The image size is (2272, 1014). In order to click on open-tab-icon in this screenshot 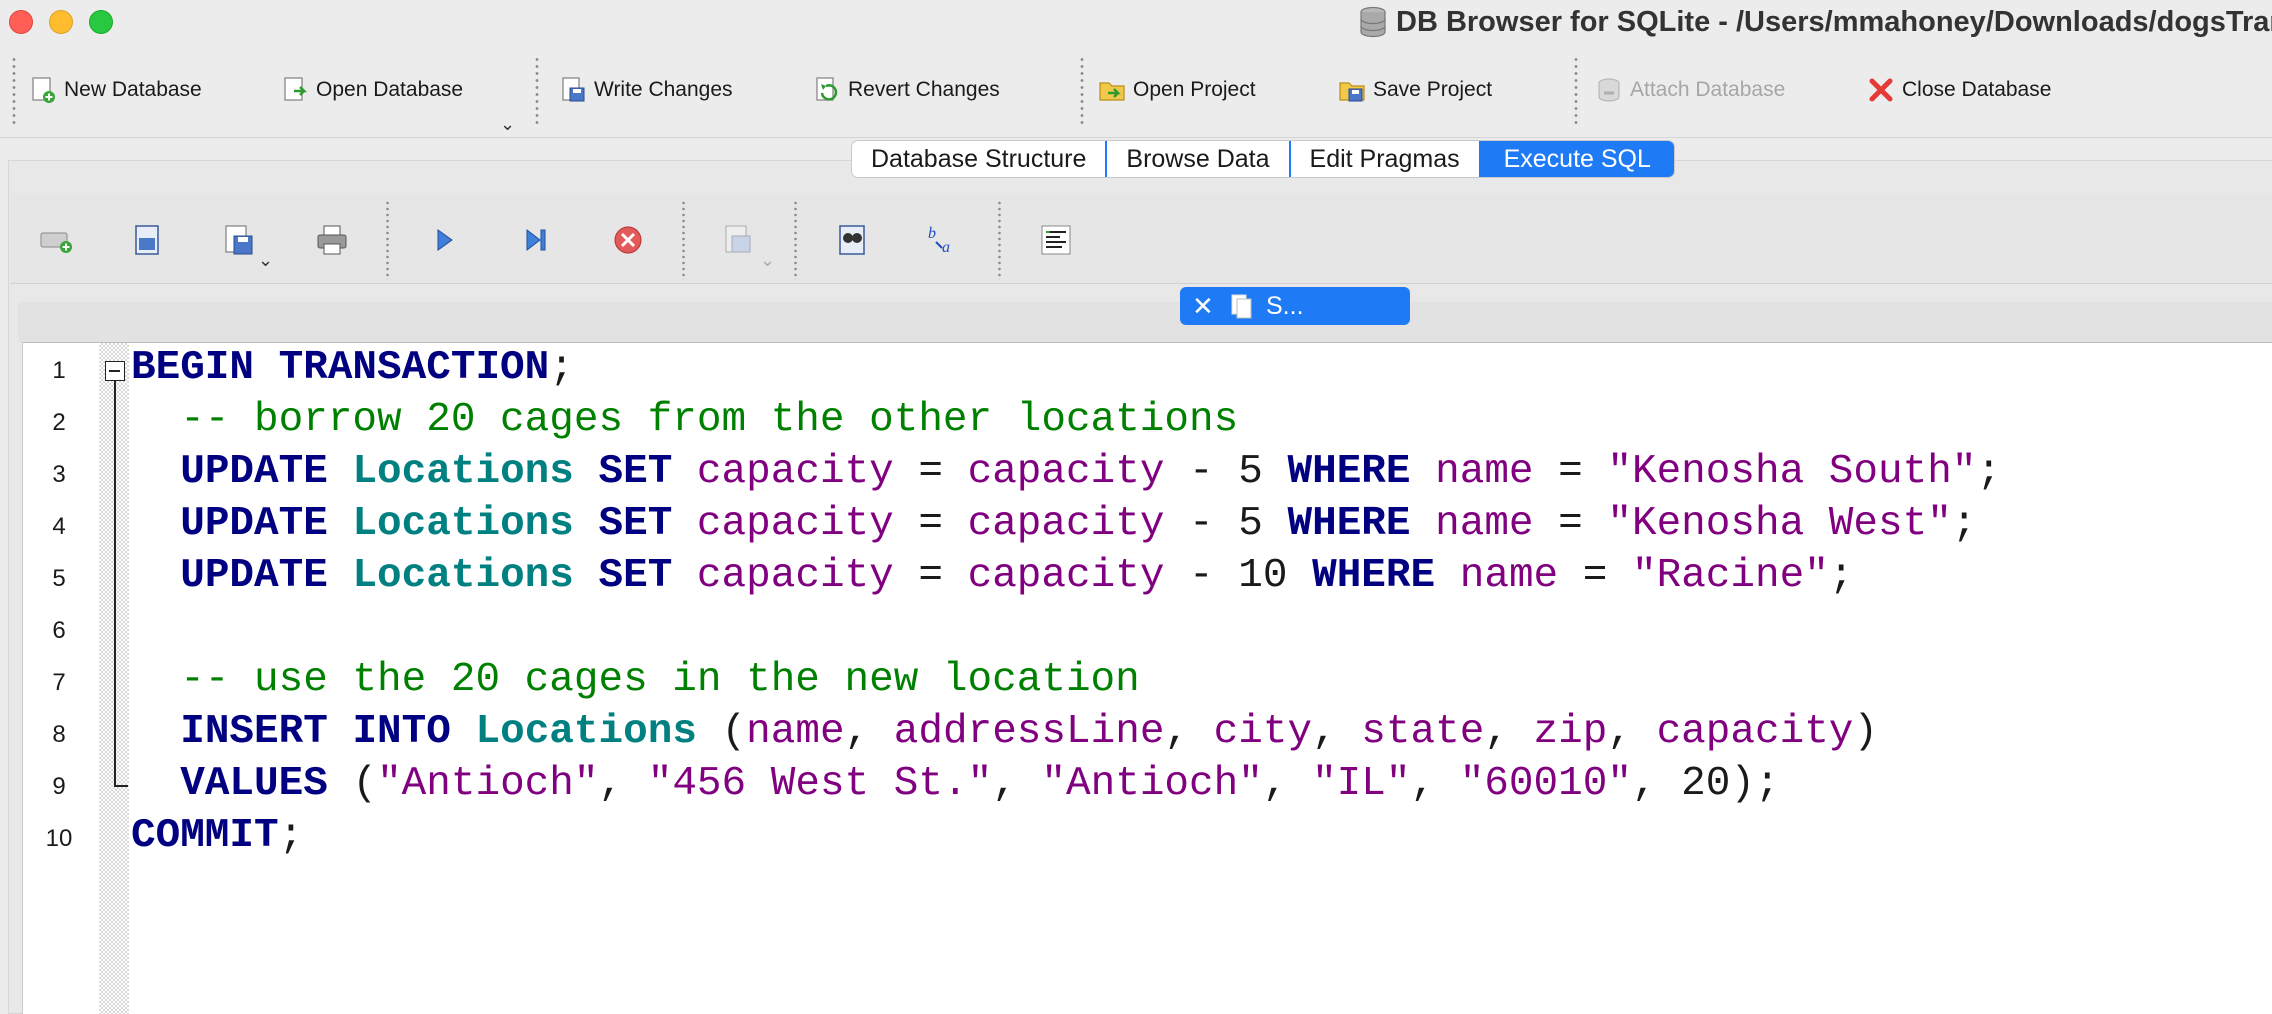, I will do `click(56, 240)`.